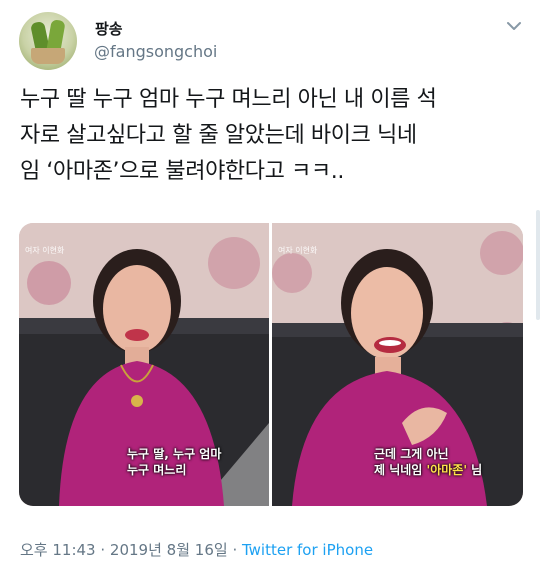  I want to click on caption-line: 제 닉네임 '아마존' 님, so click(428, 470).